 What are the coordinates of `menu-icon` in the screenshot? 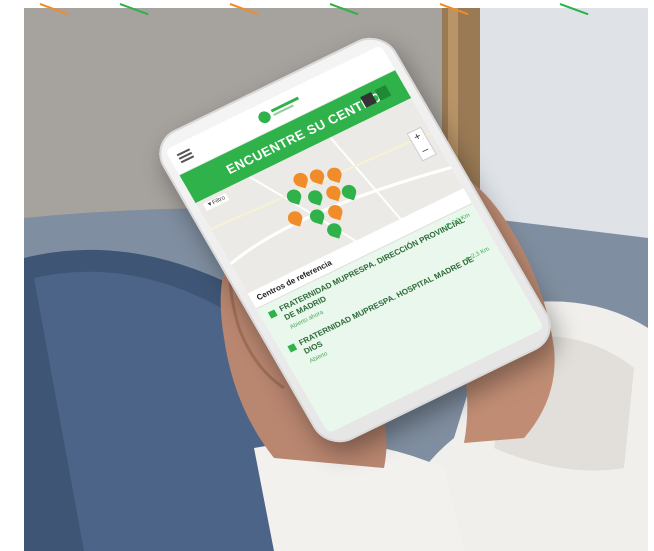 It's located at (185, 156).